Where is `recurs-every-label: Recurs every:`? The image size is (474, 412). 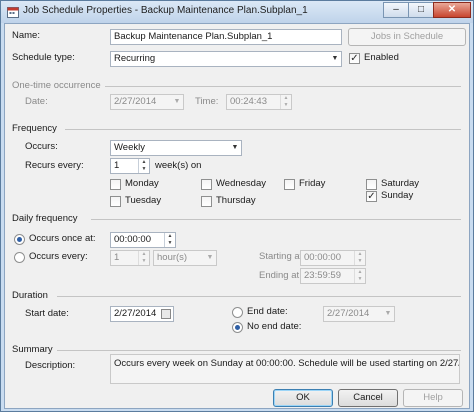 recurs-every-label: Recurs every: is located at coordinates (54, 165).